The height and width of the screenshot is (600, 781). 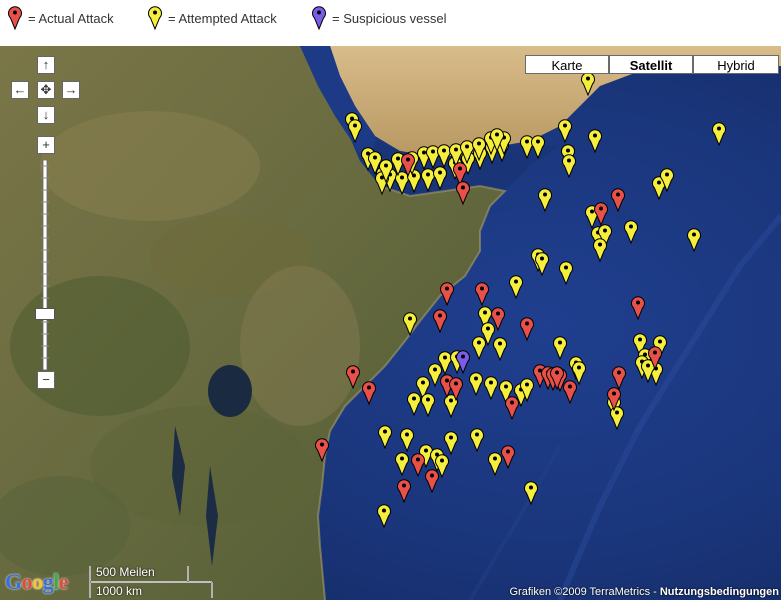 What do you see at coordinates (46, 115) in the screenshot?
I see `pan-down-button: ↓` at bounding box center [46, 115].